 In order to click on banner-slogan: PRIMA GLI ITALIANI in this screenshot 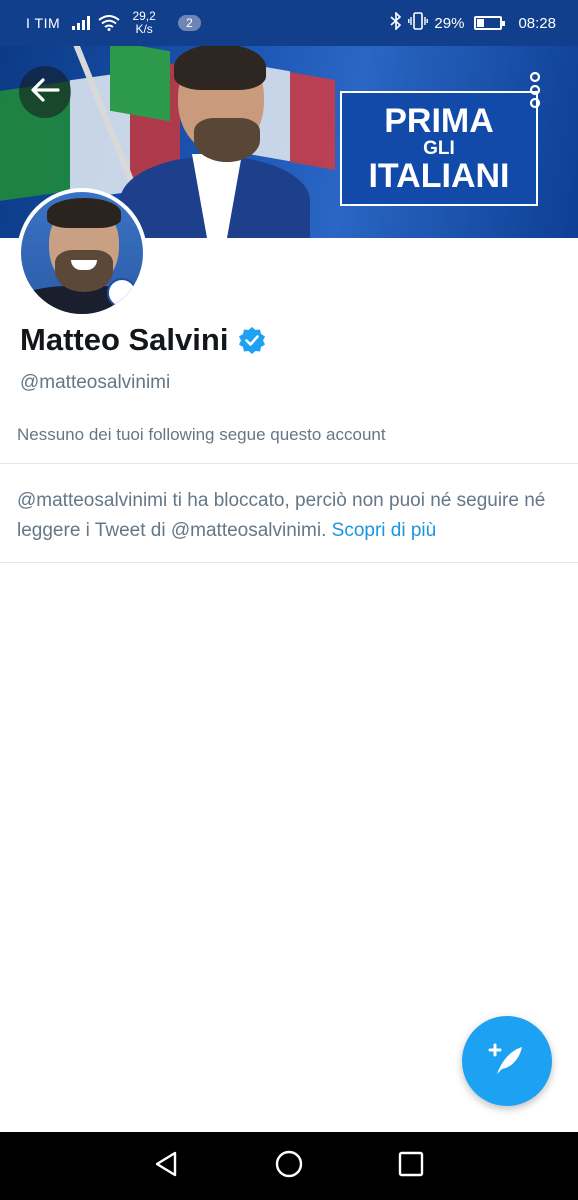, I will do `click(439, 148)`.